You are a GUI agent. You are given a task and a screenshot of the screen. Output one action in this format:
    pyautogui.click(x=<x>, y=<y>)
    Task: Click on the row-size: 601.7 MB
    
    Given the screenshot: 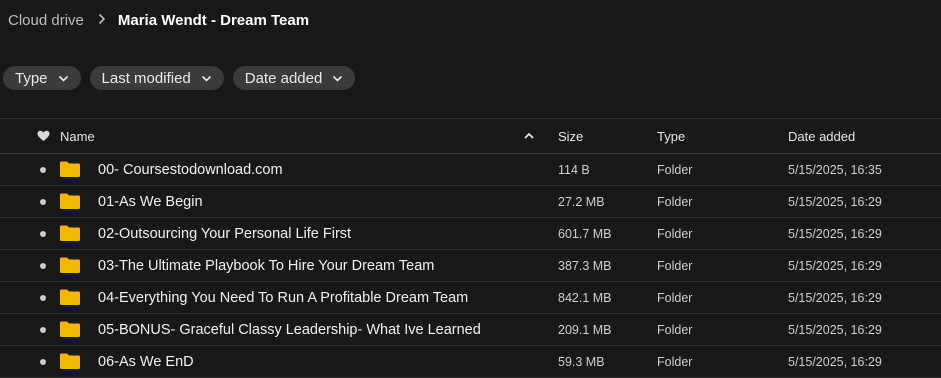 What is the action you would take?
    pyautogui.click(x=585, y=233)
    